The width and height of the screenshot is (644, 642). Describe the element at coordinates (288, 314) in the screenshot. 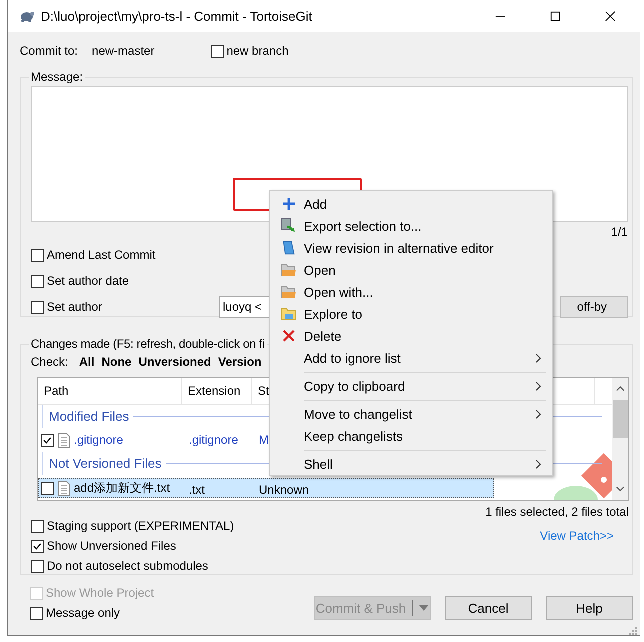

I see `folder-window-icon` at that location.